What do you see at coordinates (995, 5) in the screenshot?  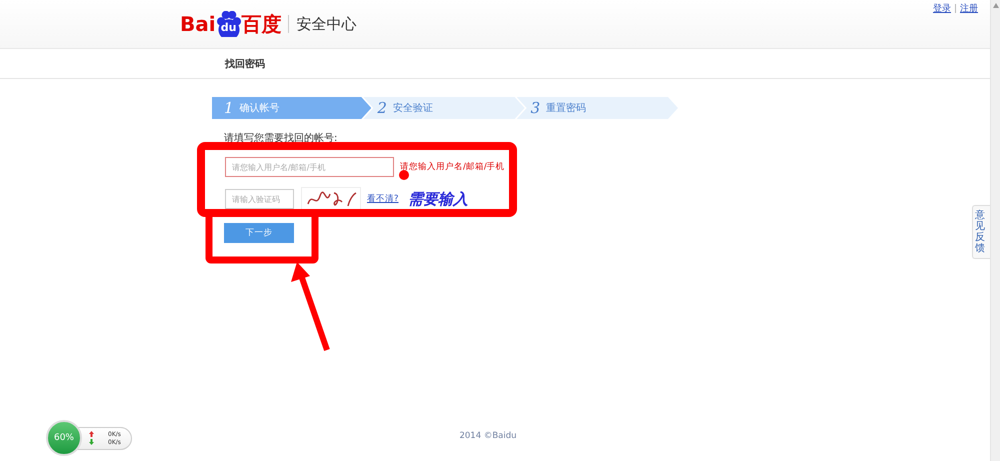 I see `scroll-up-icon` at bounding box center [995, 5].